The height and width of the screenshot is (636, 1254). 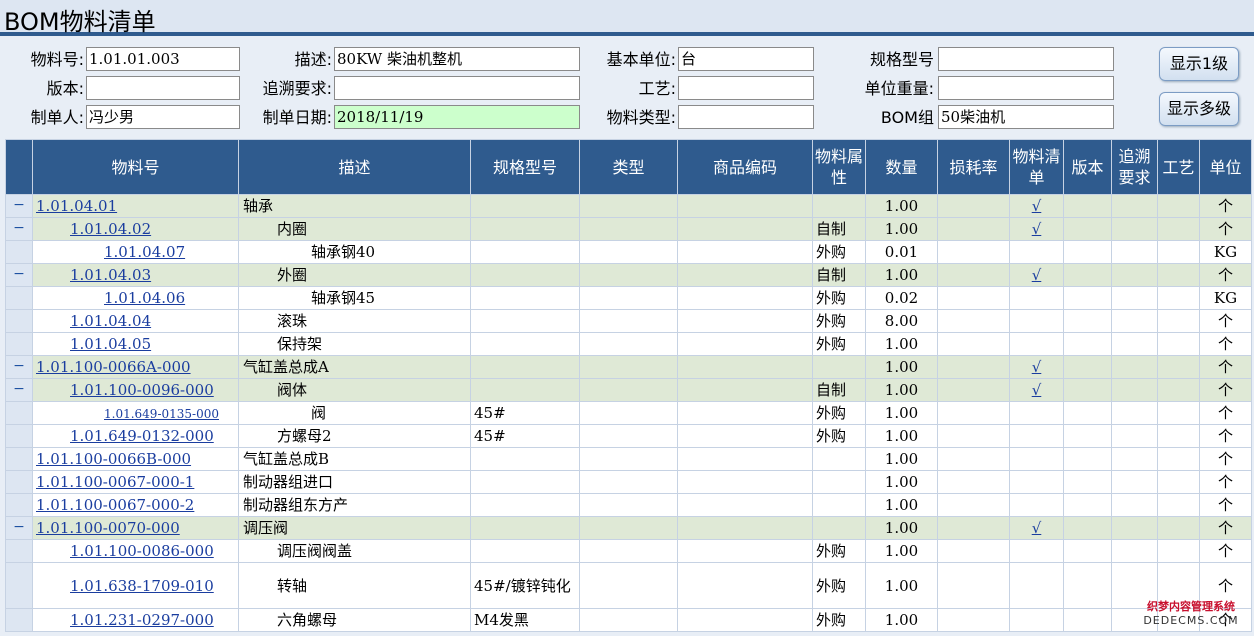 I want to click on unit-cell: KG, so click(x=1225, y=298).